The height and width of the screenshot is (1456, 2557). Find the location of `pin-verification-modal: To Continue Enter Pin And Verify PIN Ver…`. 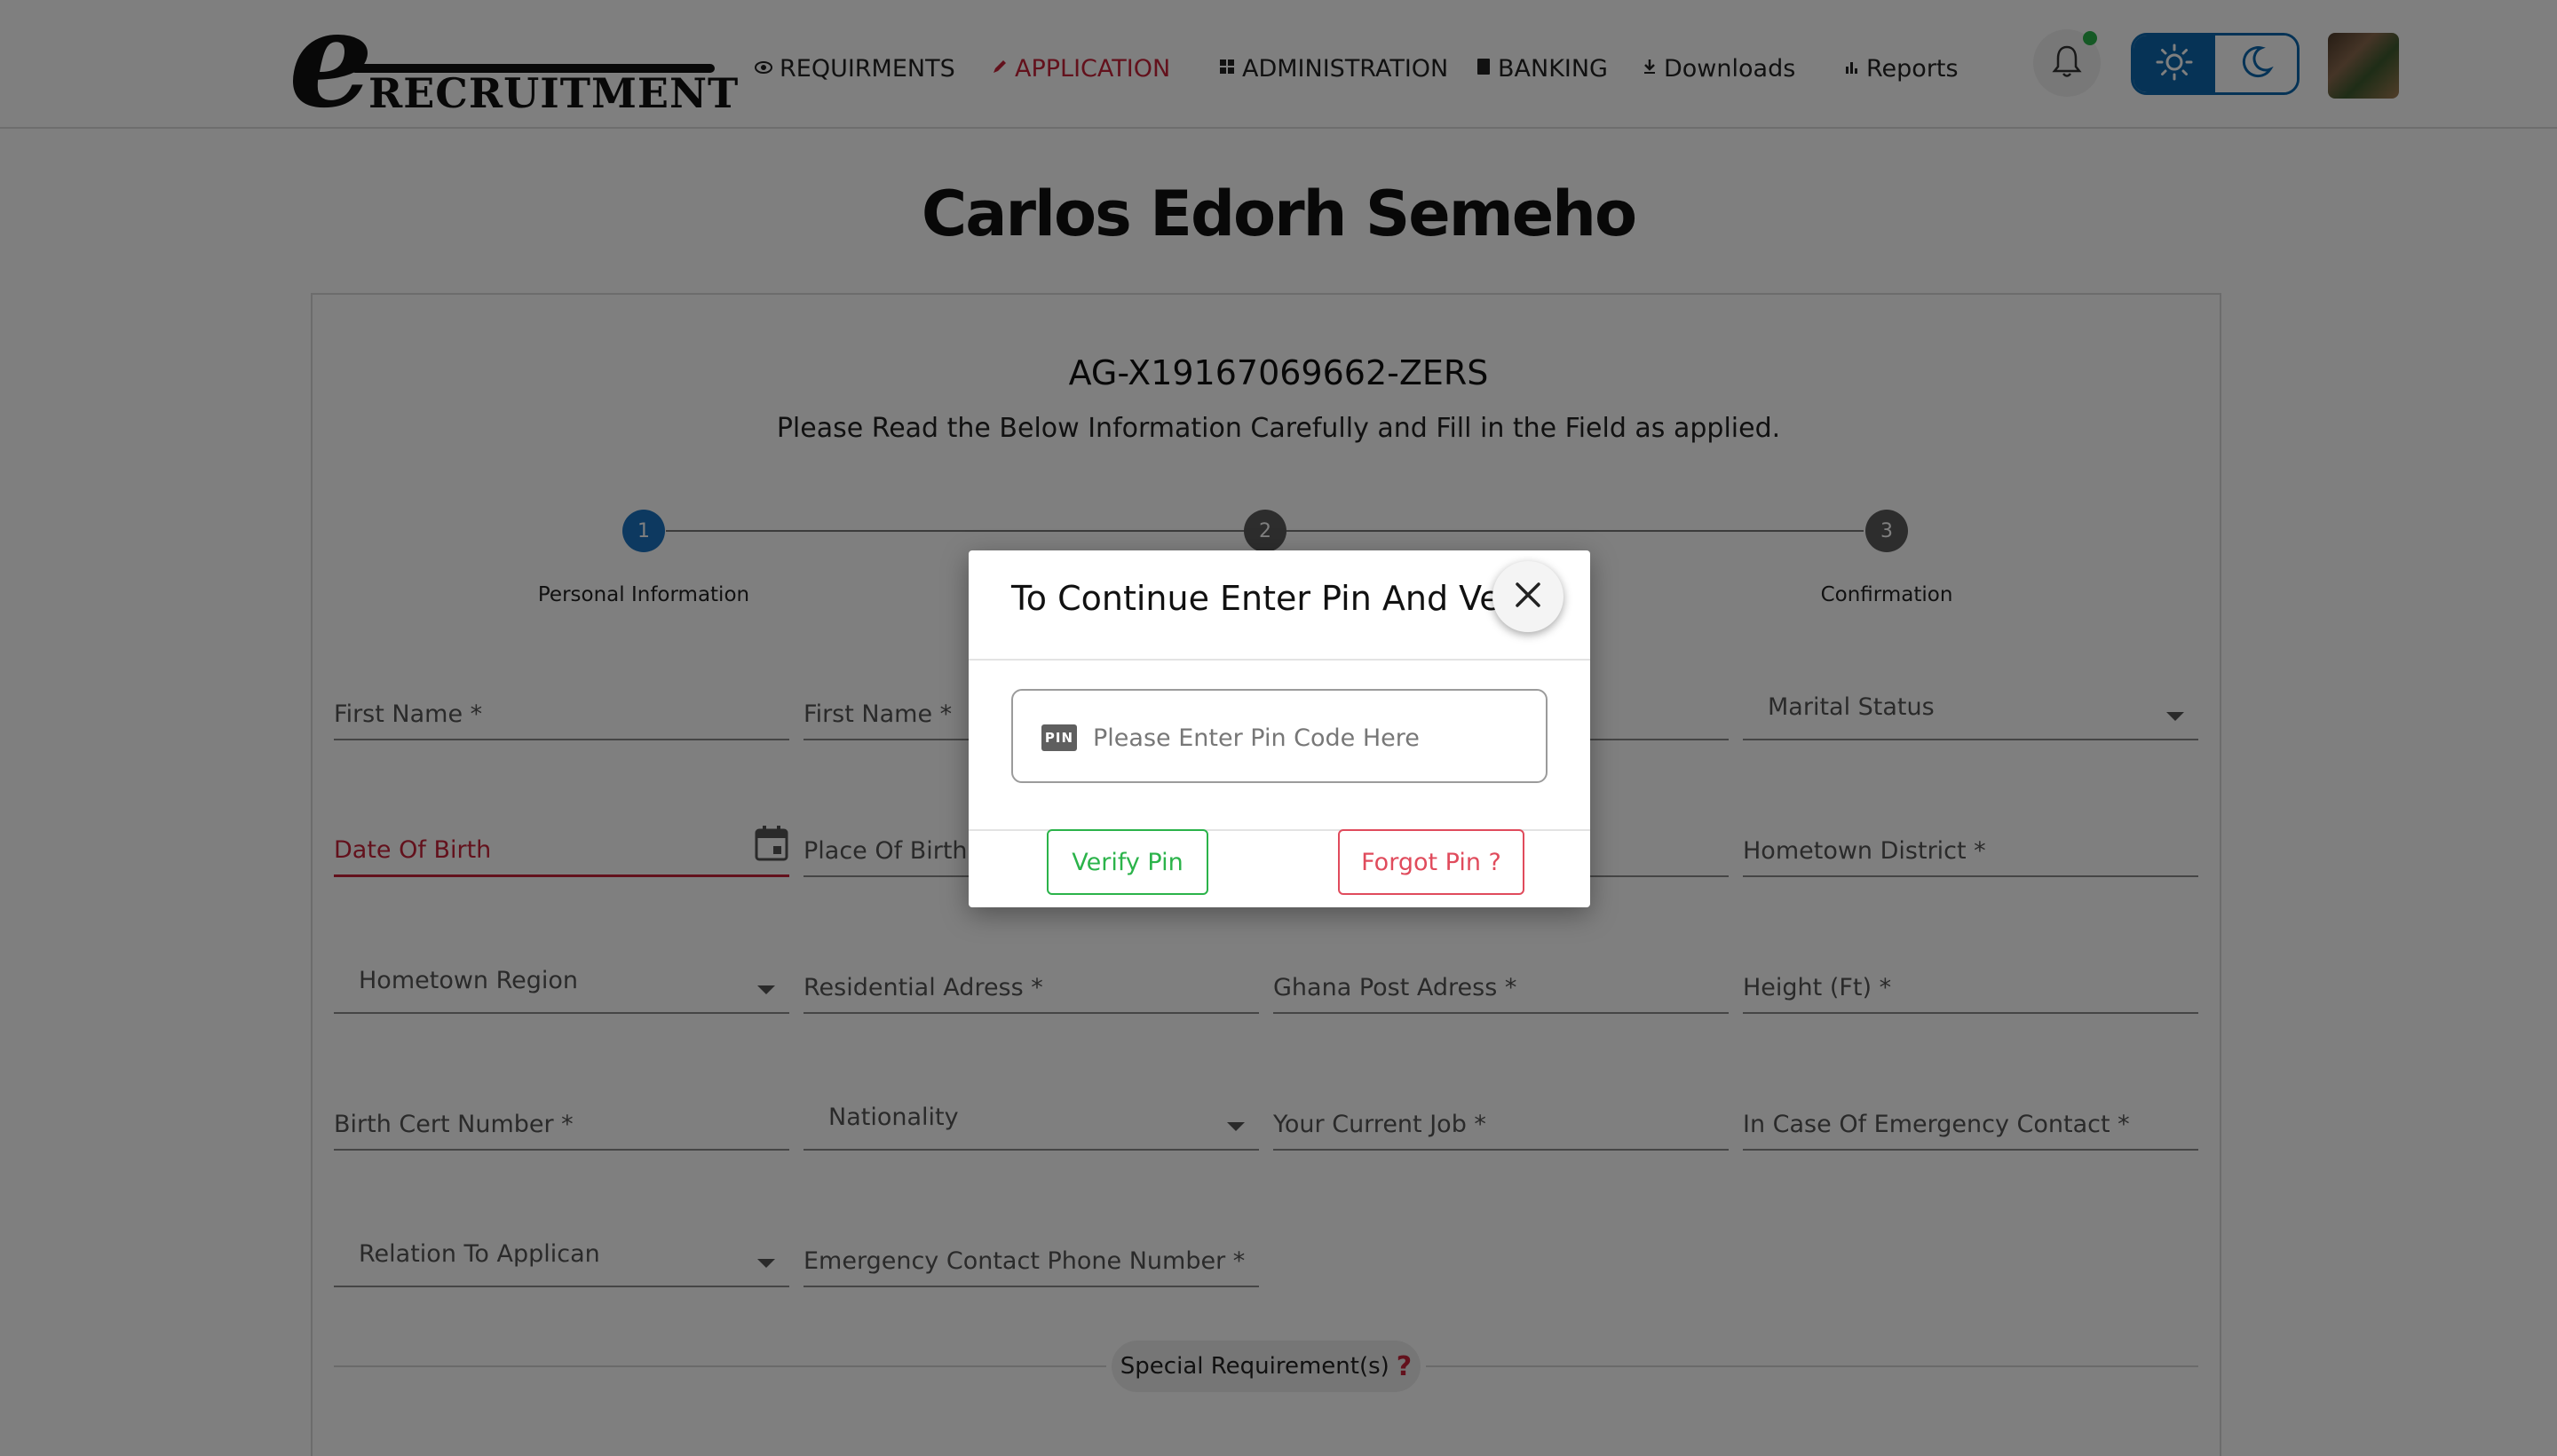

pin-verification-modal: To Continue Enter Pin And Verify PIN Ver… is located at coordinates (1279, 728).